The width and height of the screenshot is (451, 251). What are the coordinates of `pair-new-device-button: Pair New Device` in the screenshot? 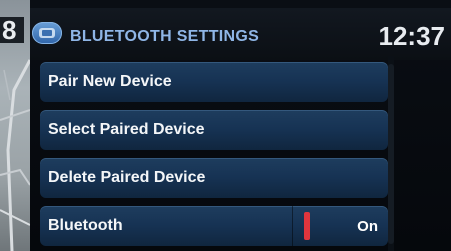 It's located at (214, 82).